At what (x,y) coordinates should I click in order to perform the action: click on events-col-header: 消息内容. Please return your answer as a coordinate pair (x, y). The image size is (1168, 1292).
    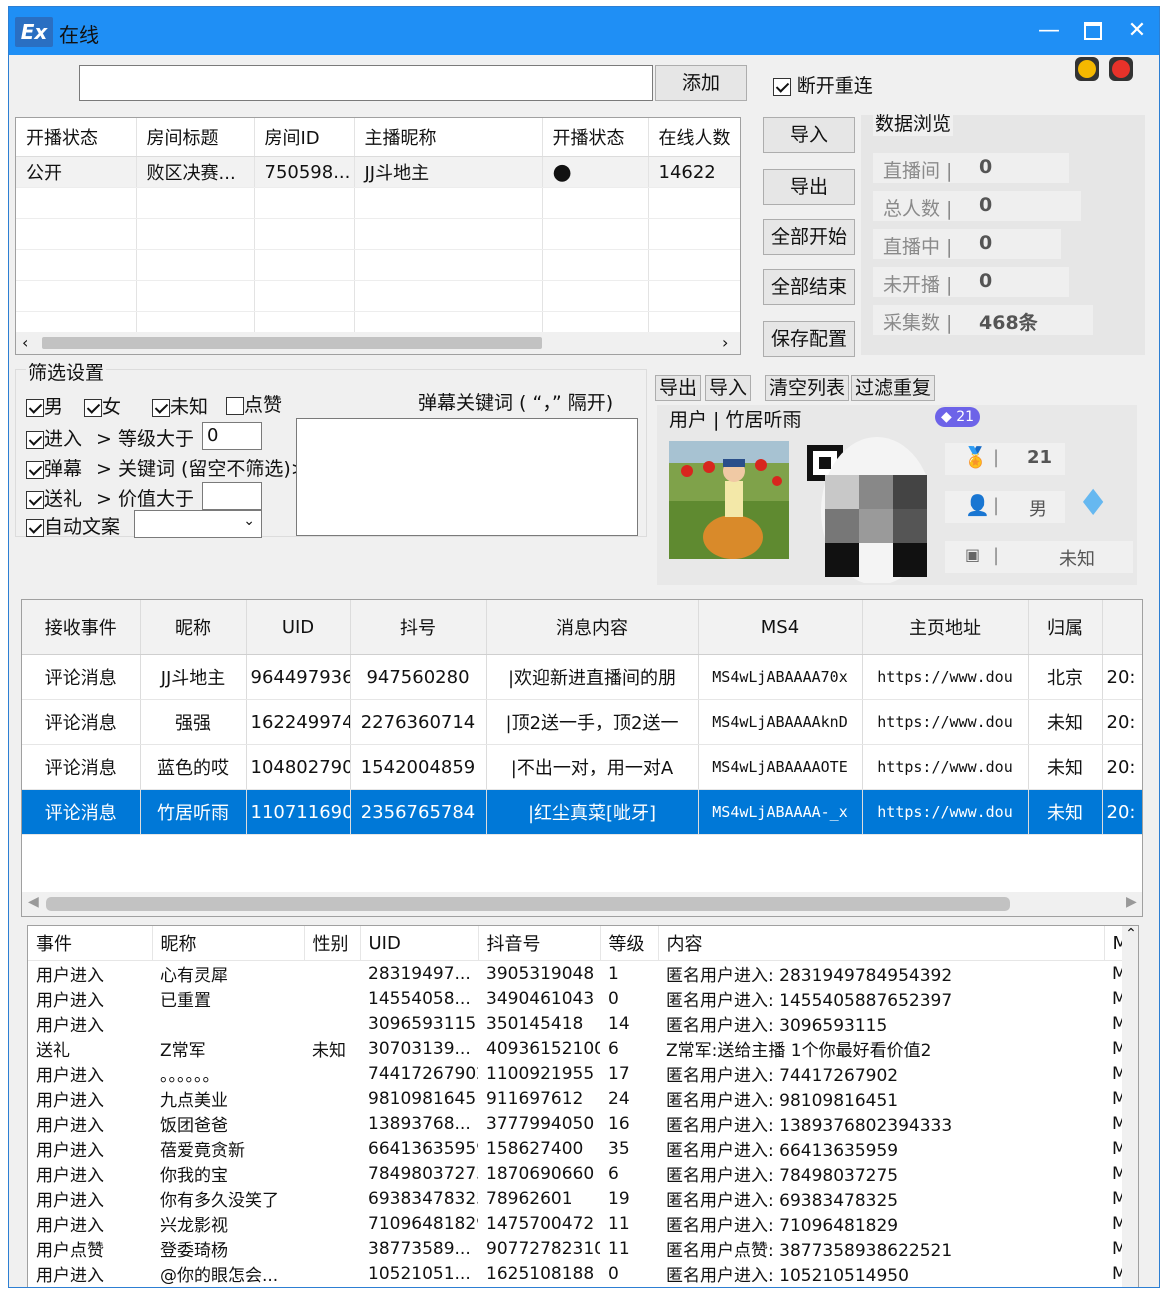
    Looking at the image, I should click on (592, 627).